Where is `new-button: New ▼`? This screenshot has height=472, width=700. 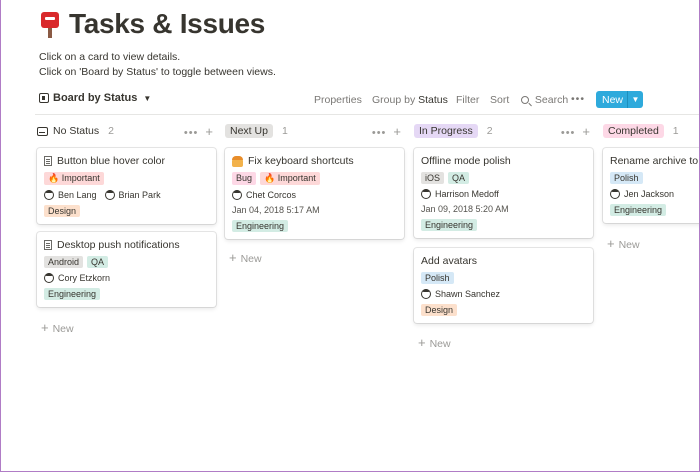 new-button: New ▼ is located at coordinates (619, 99).